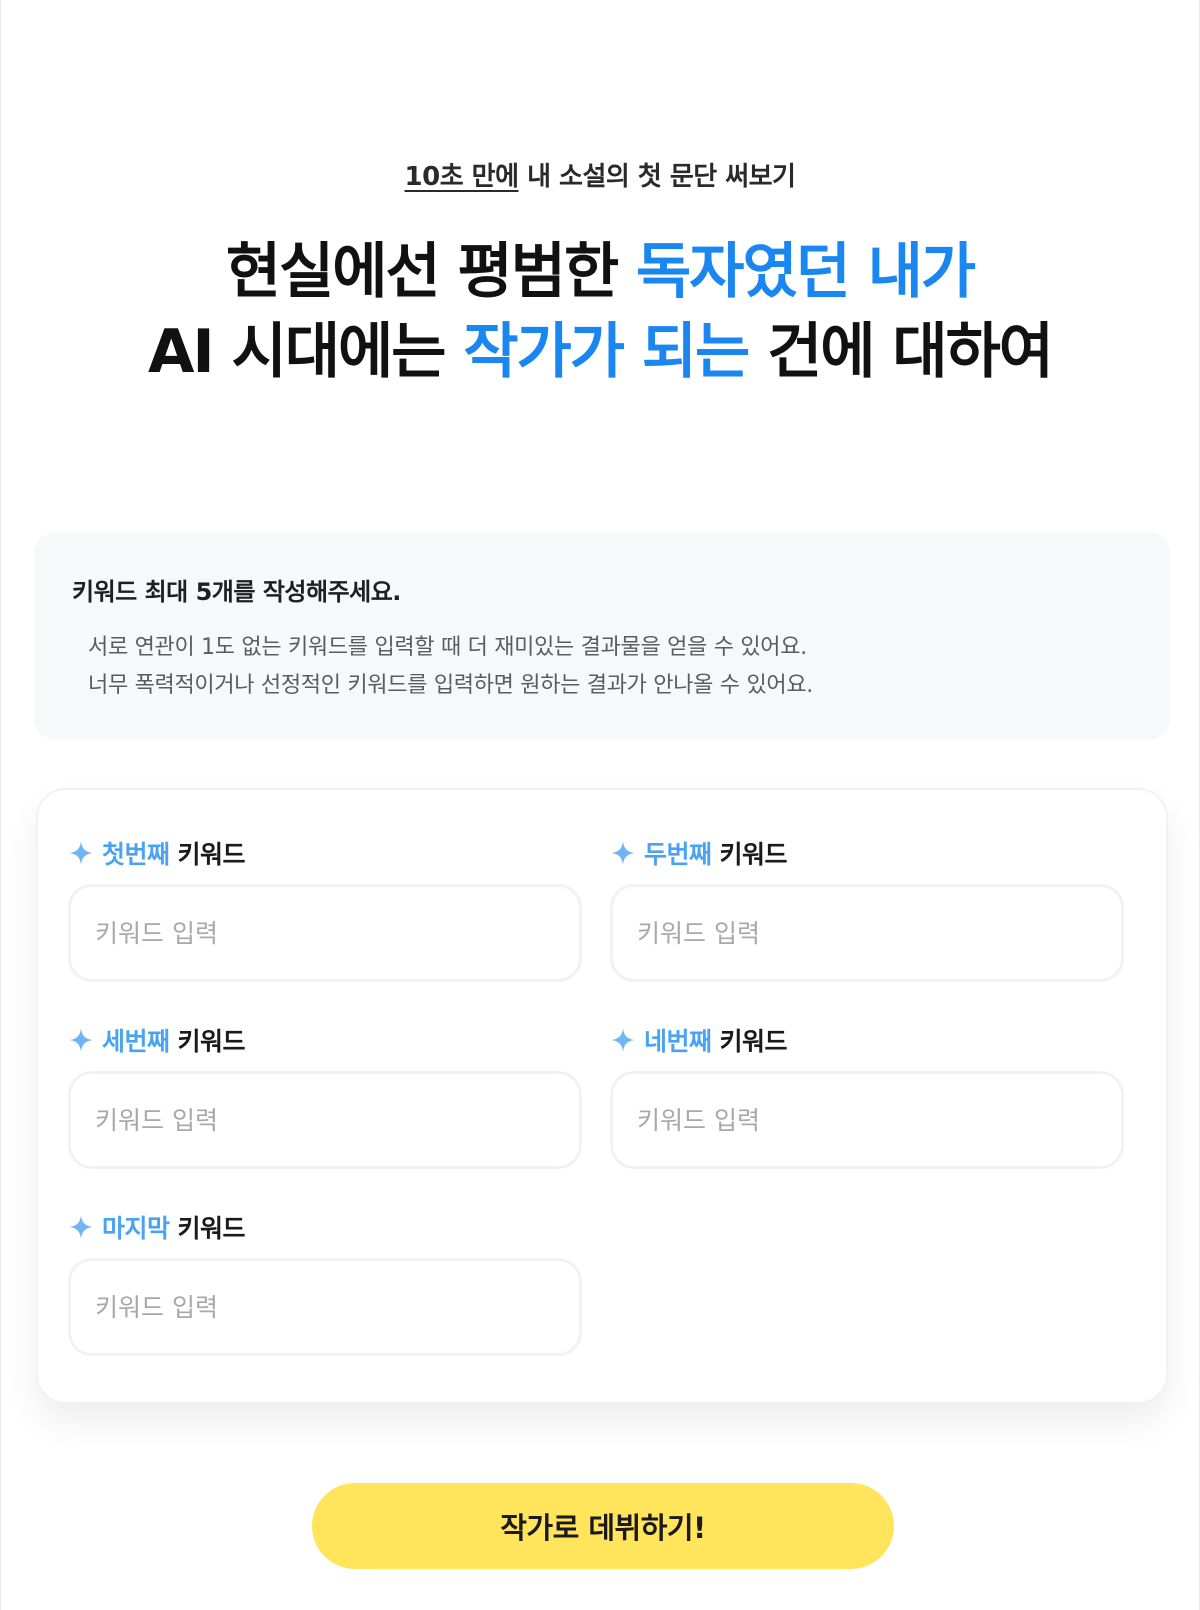  I want to click on keyword-suffix-3: 키워드, so click(211, 1041).